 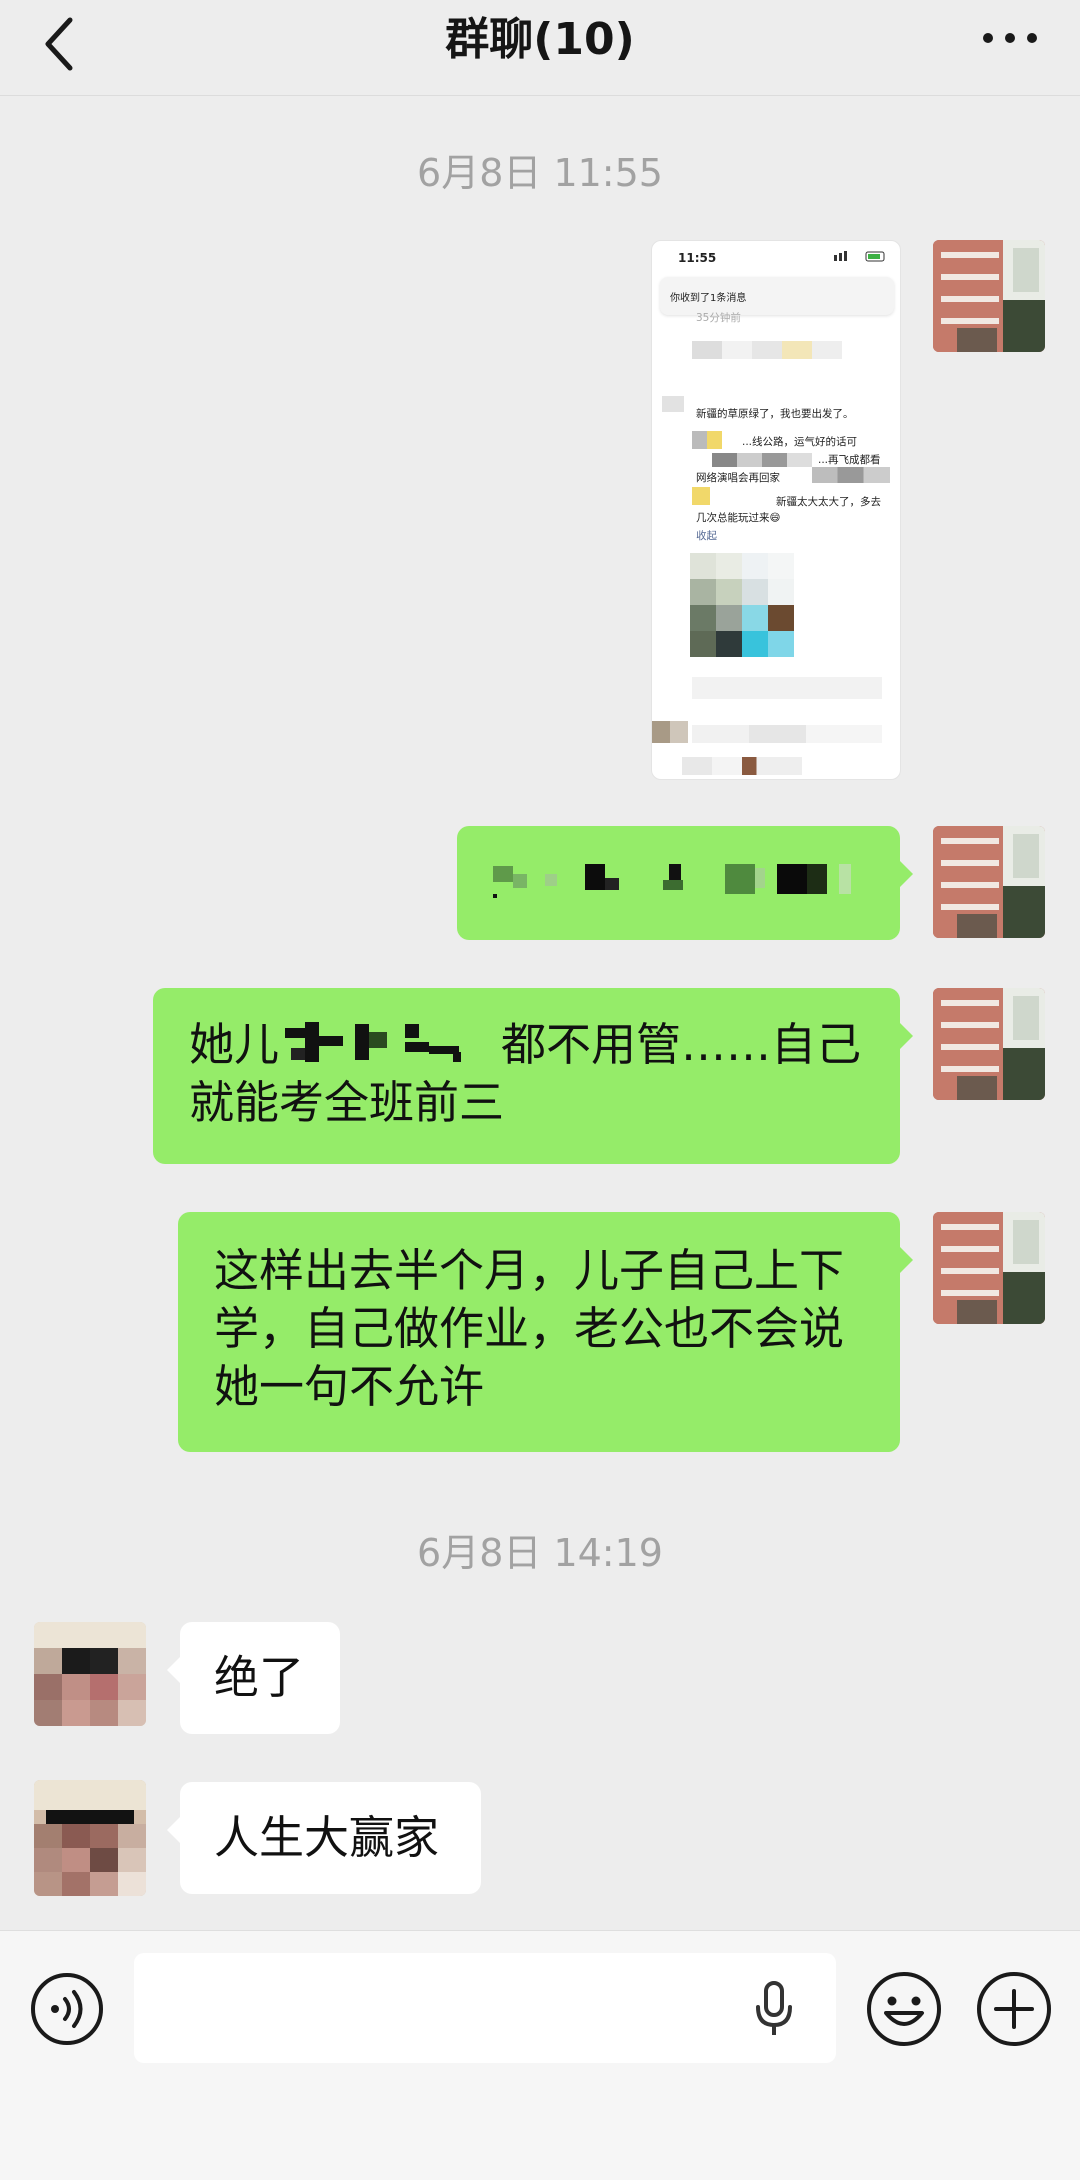 I want to click on timestamp: 6月8日 11:55, so click(x=540, y=173).